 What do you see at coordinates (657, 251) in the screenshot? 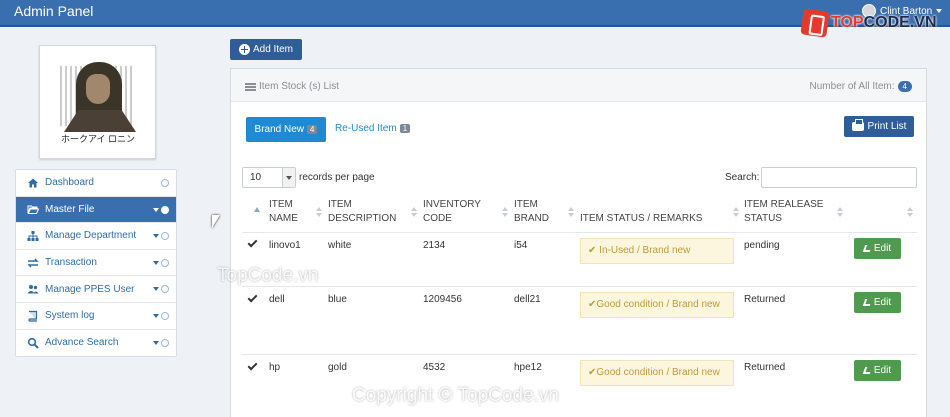
I see `status-alert: ✔ In-Used / Brand new` at bounding box center [657, 251].